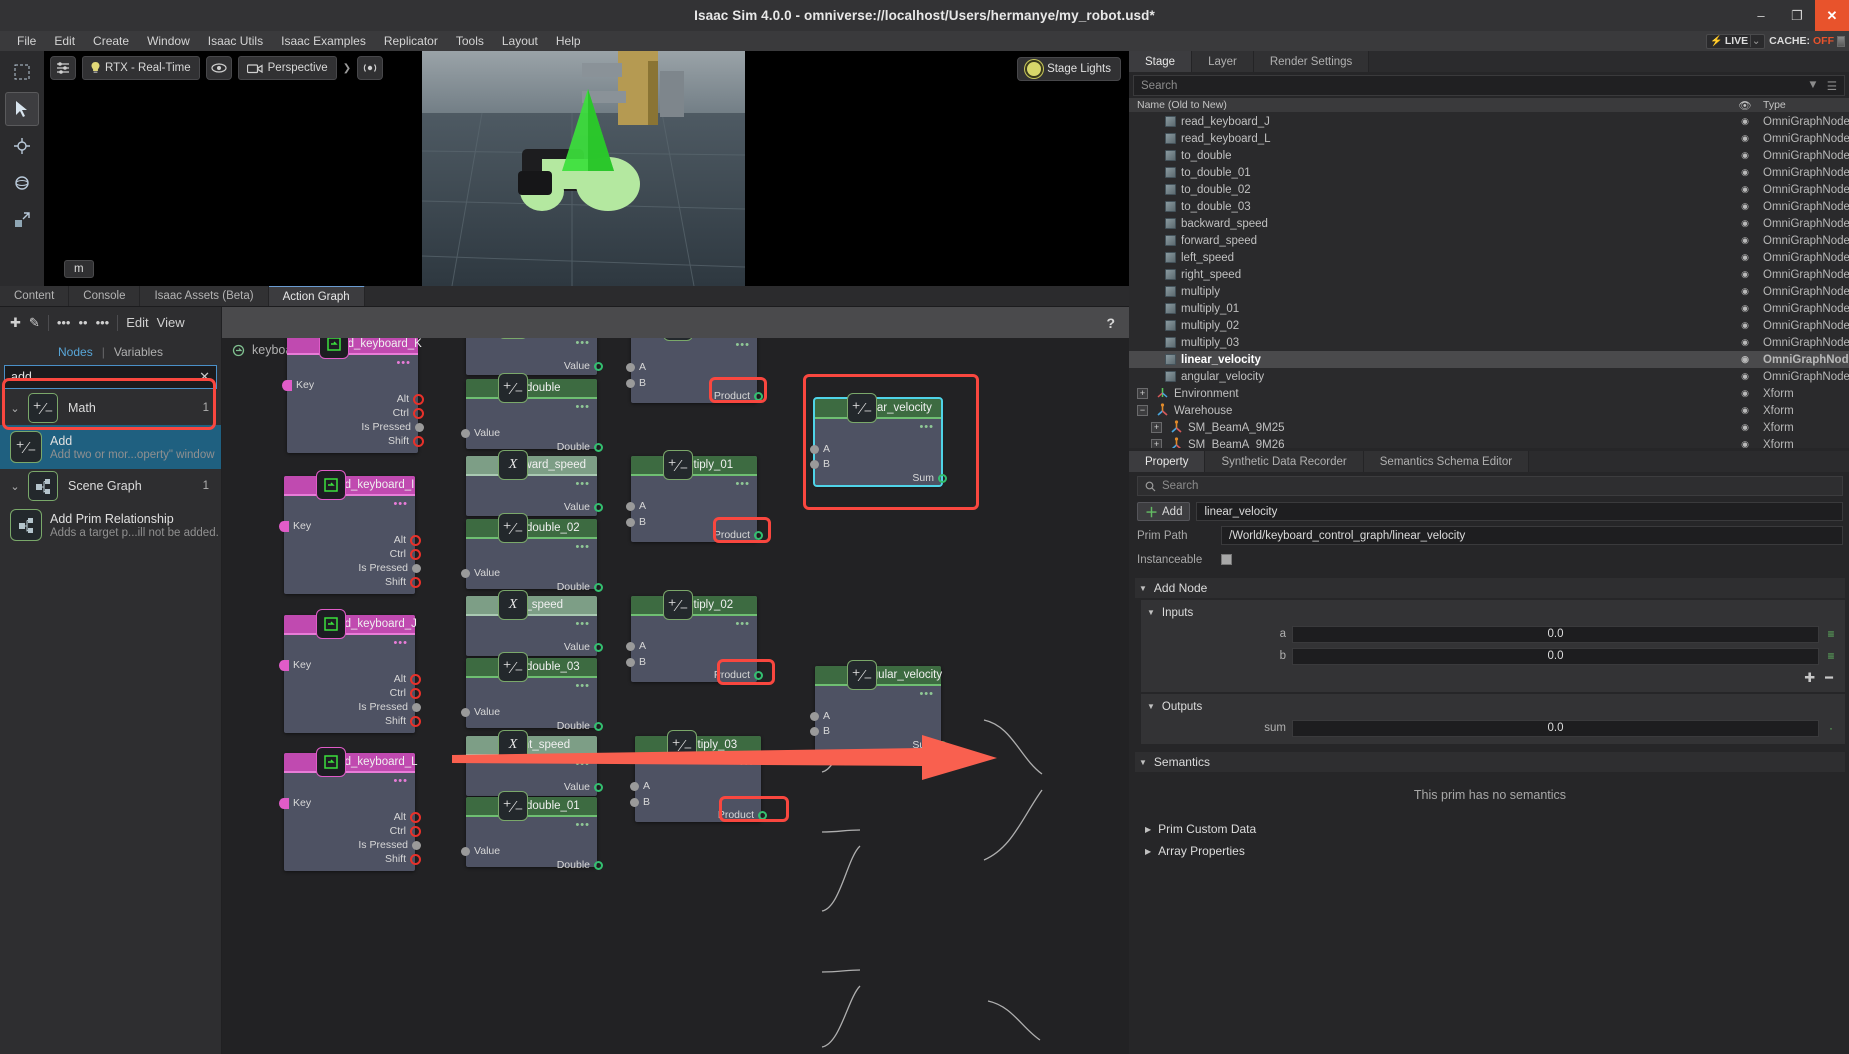  What do you see at coordinates (1555, 634) in the screenshot?
I see `input-a-field: 0.0` at bounding box center [1555, 634].